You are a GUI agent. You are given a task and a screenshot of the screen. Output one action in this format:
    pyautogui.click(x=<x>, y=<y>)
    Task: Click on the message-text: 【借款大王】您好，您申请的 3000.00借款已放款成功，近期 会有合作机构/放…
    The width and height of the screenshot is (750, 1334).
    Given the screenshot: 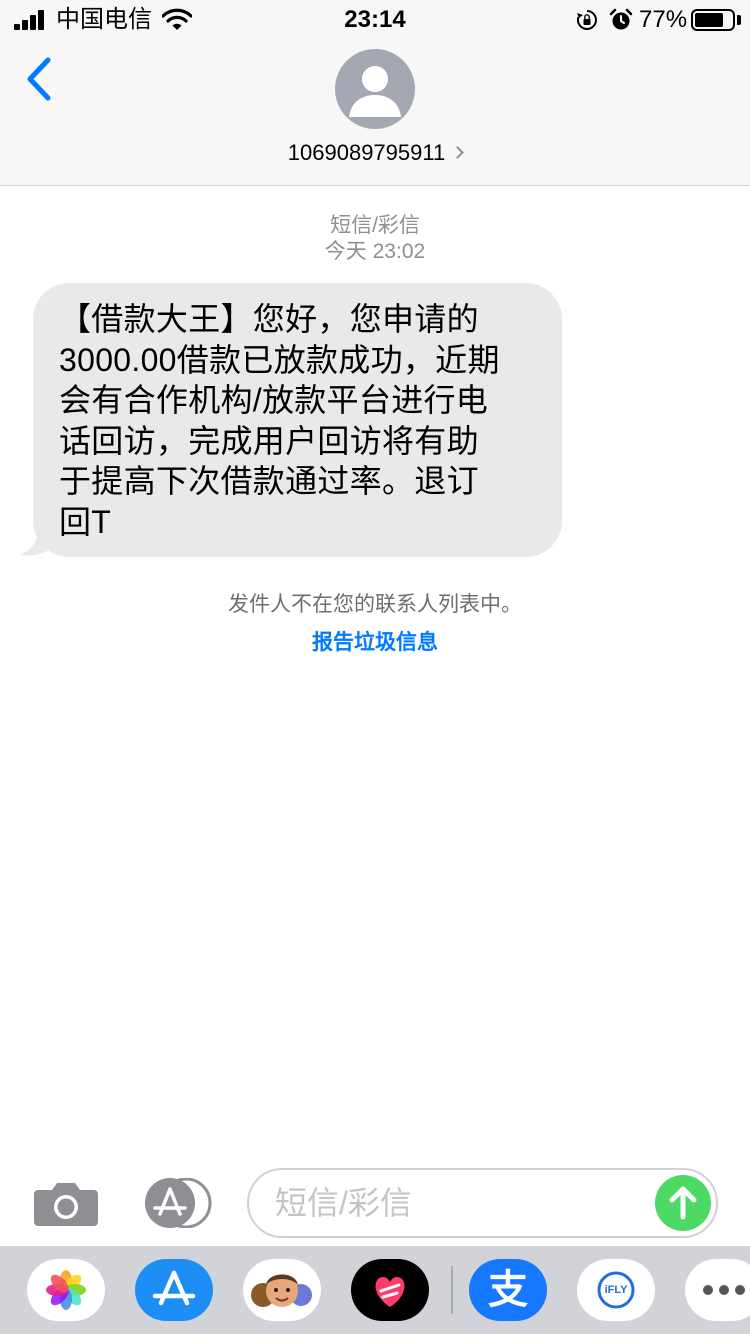 What is the action you would take?
    pyautogui.click(x=279, y=420)
    